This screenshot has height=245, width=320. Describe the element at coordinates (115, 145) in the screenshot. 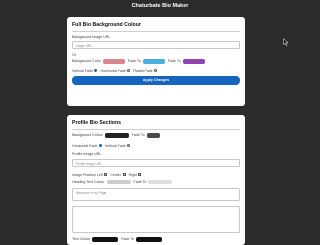

I see `profile-vertical-fade-label: Vertical Fade` at that location.